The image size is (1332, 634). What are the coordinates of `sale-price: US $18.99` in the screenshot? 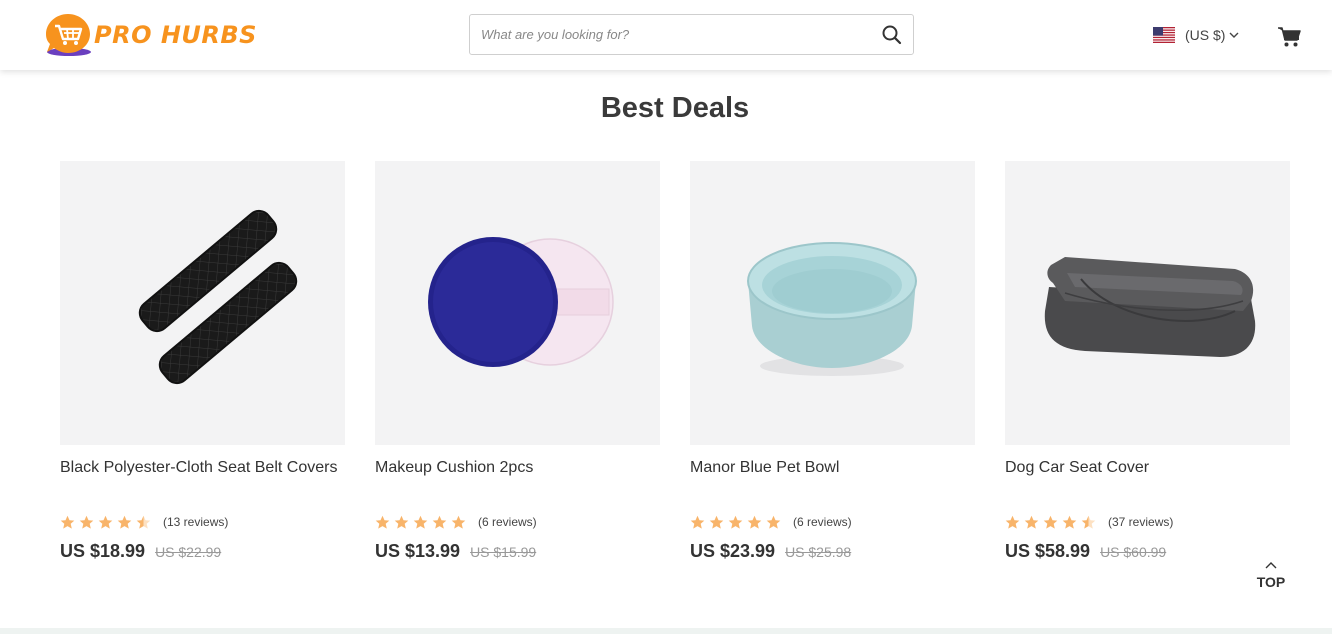 It's located at (103, 551).